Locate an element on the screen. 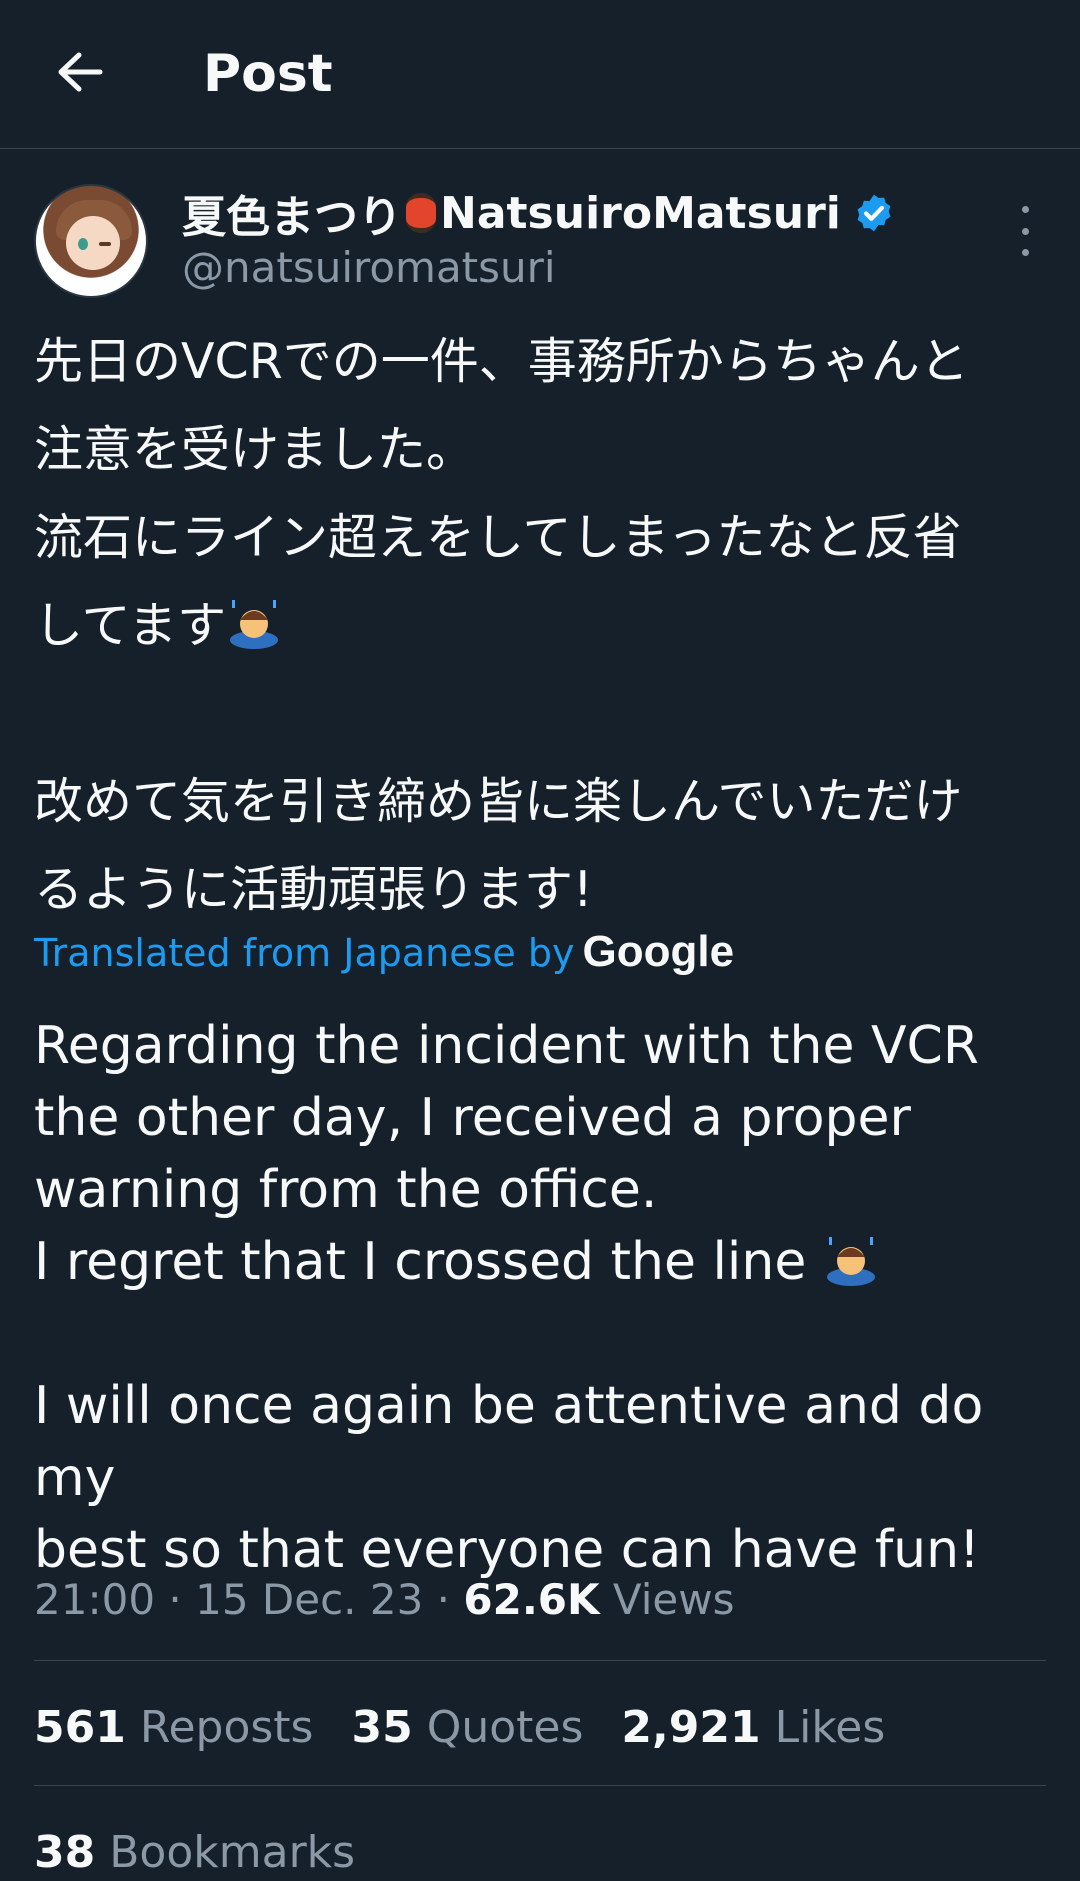 This screenshot has width=1080, height=1881. more-options-button is located at coordinates (1025, 231).